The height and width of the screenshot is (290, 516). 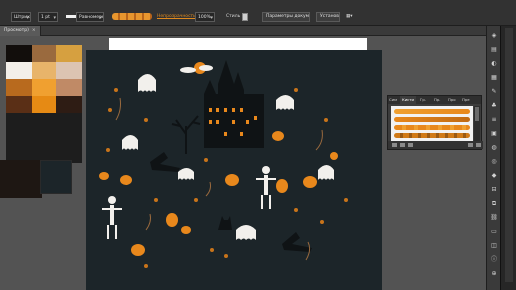 What do you see at coordinates (494, 119) in the screenshot?
I see `stroke-icon: ≡` at bounding box center [494, 119].